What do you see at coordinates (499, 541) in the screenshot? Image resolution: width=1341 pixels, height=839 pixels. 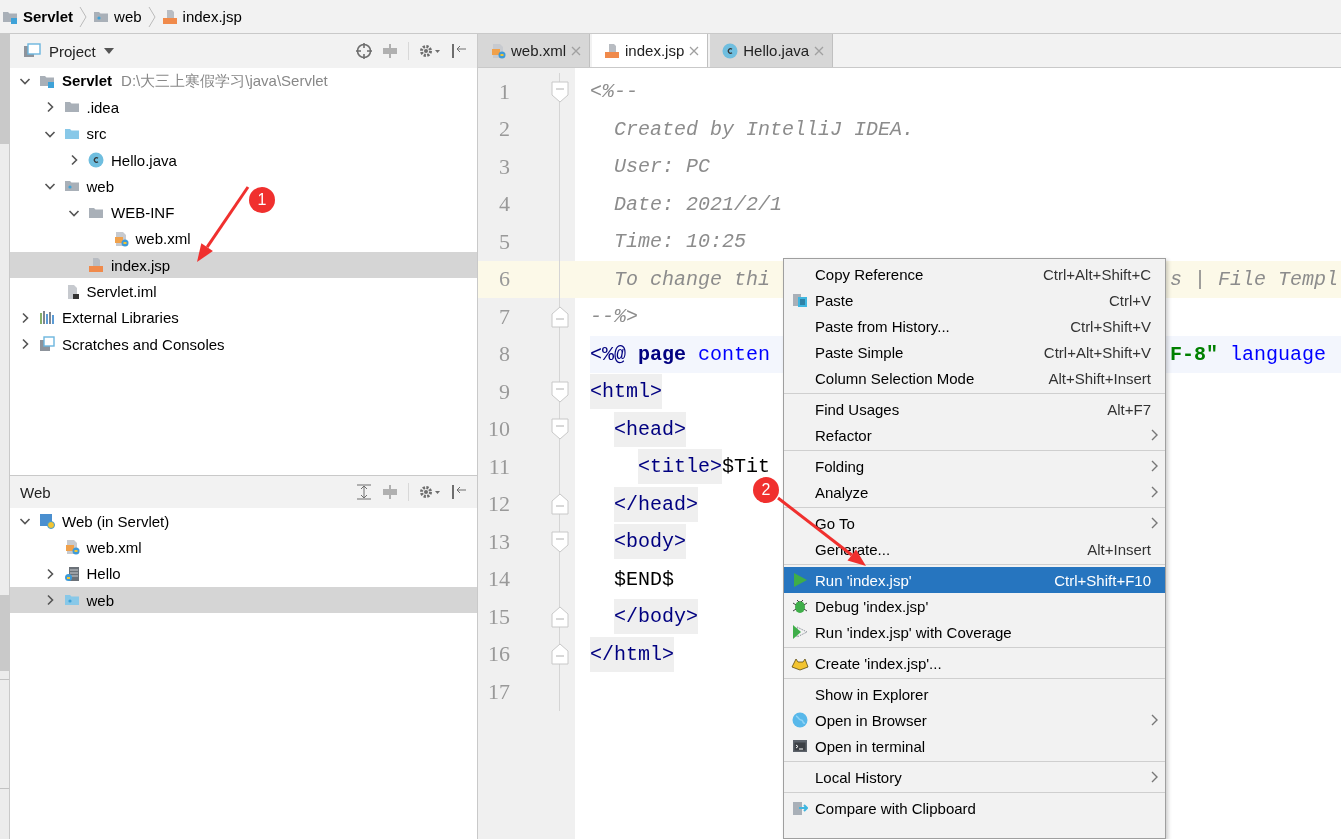 I see `line-number: 13` at bounding box center [499, 541].